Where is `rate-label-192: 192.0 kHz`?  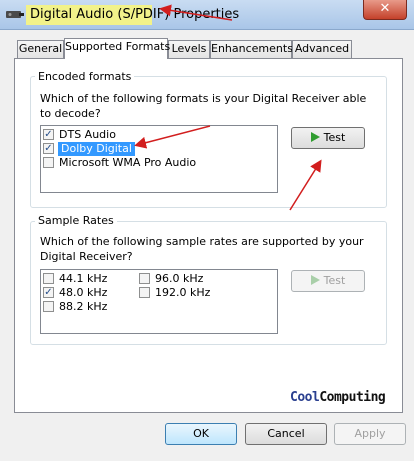 rate-label-192: 192.0 kHz is located at coordinates (183, 292).